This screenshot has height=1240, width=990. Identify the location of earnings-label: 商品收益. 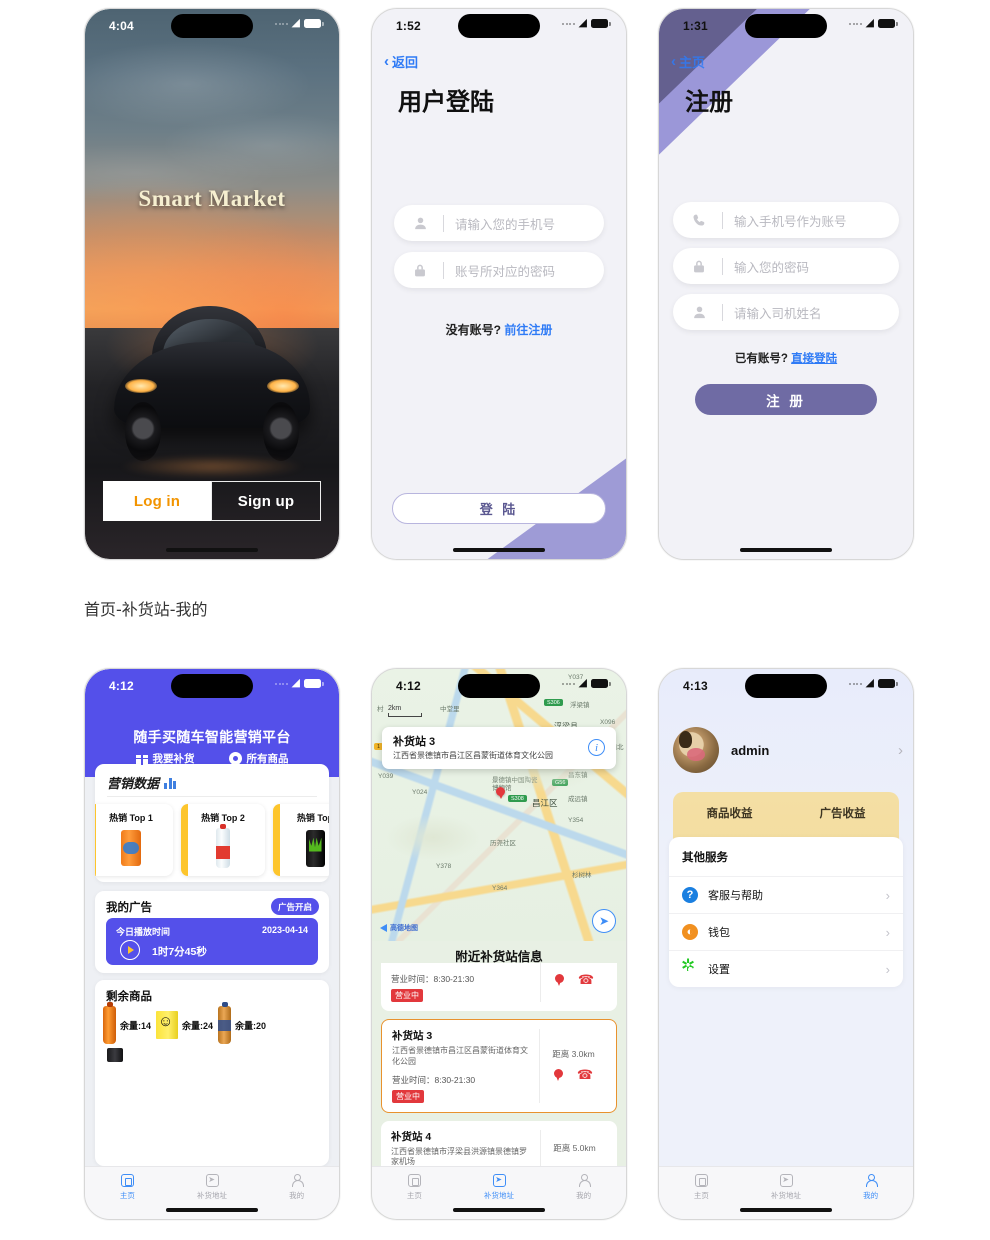
(729, 813).